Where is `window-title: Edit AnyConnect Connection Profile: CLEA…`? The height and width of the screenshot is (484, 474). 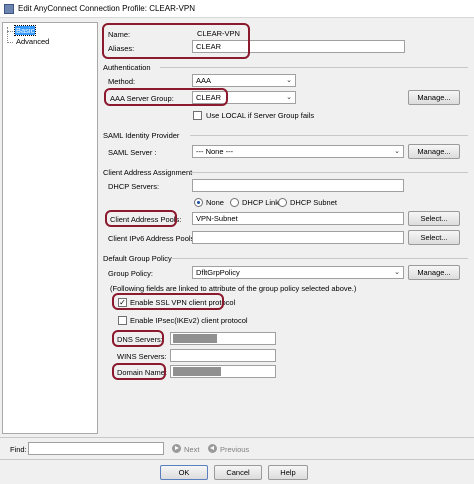 window-title: Edit AnyConnect Connection Profile: CLEA… is located at coordinates (106, 8).